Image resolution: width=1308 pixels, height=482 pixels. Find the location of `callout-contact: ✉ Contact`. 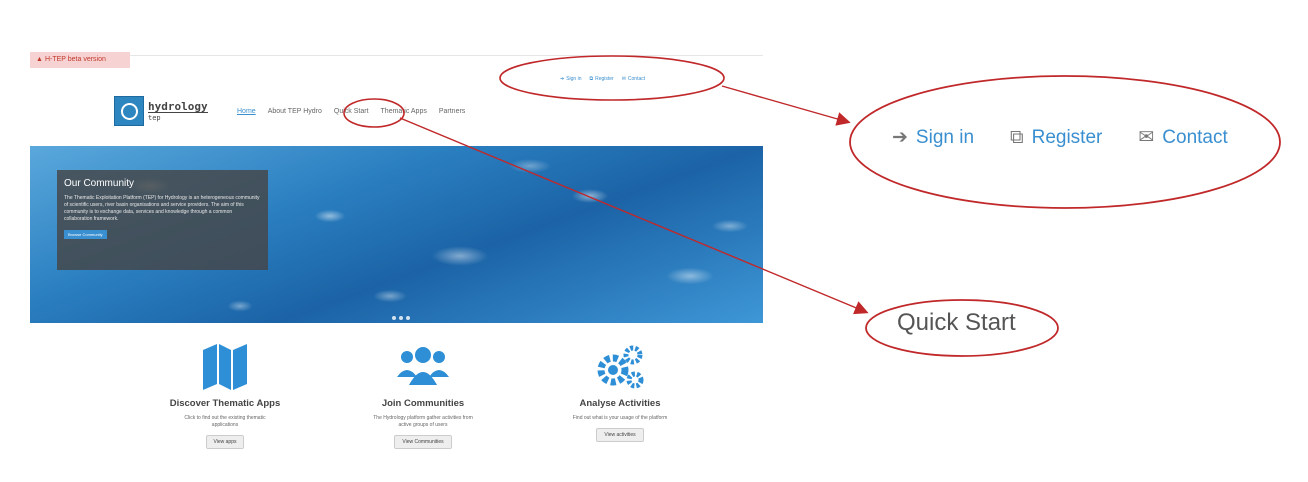

callout-contact: ✉ Contact is located at coordinates (1182, 137).